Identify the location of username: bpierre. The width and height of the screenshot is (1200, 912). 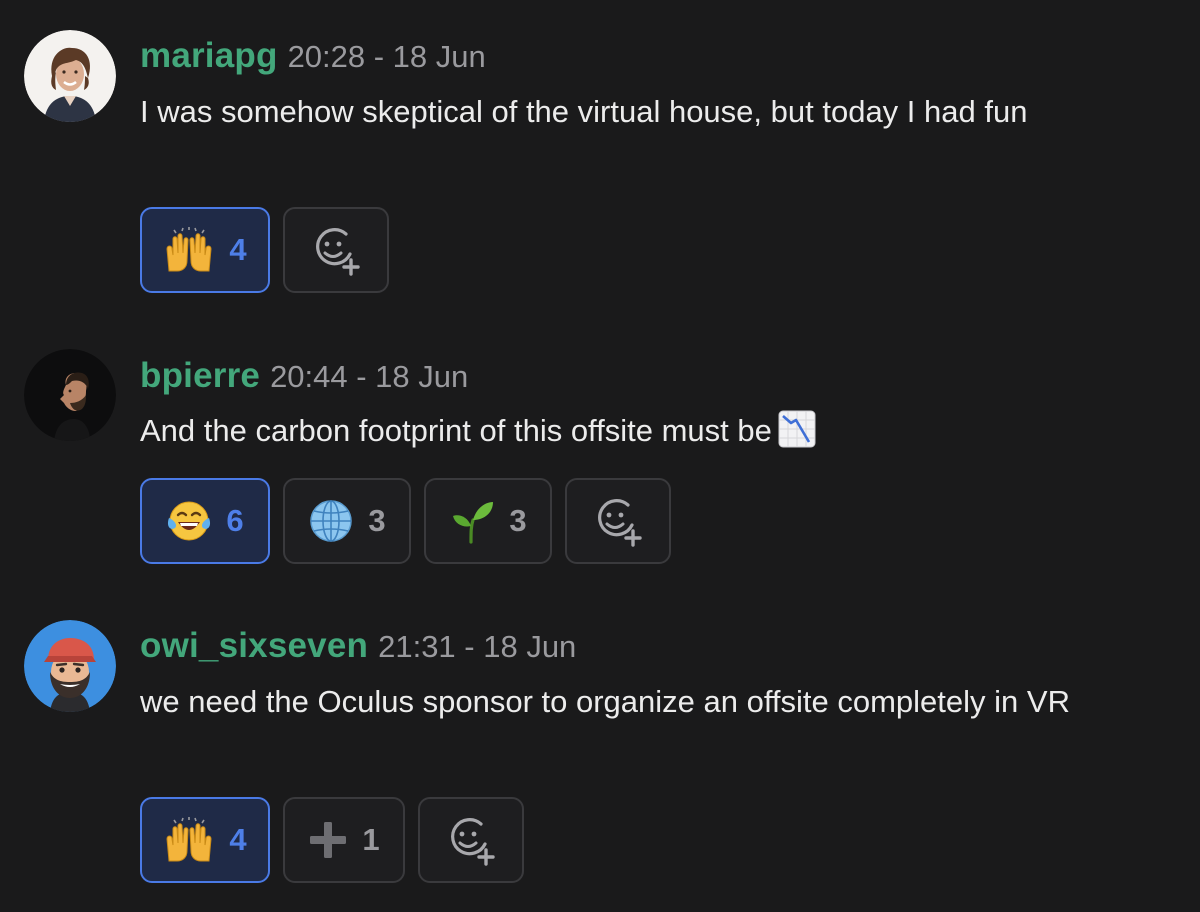
(200, 375).